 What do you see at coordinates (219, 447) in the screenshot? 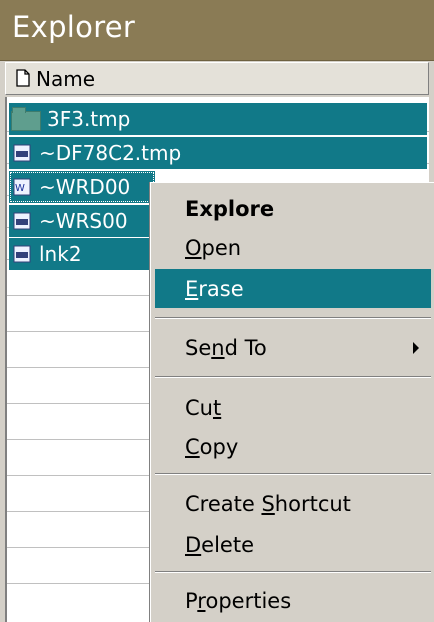
I see `menu-item-label: opy` at bounding box center [219, 447].